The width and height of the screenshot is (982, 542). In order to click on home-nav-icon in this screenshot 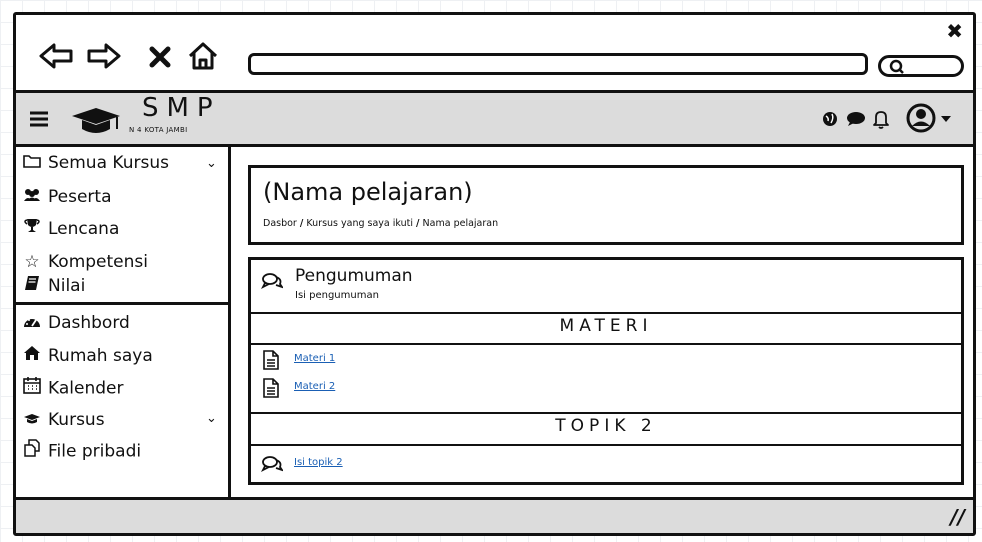, I will do `click(203, 56)`.